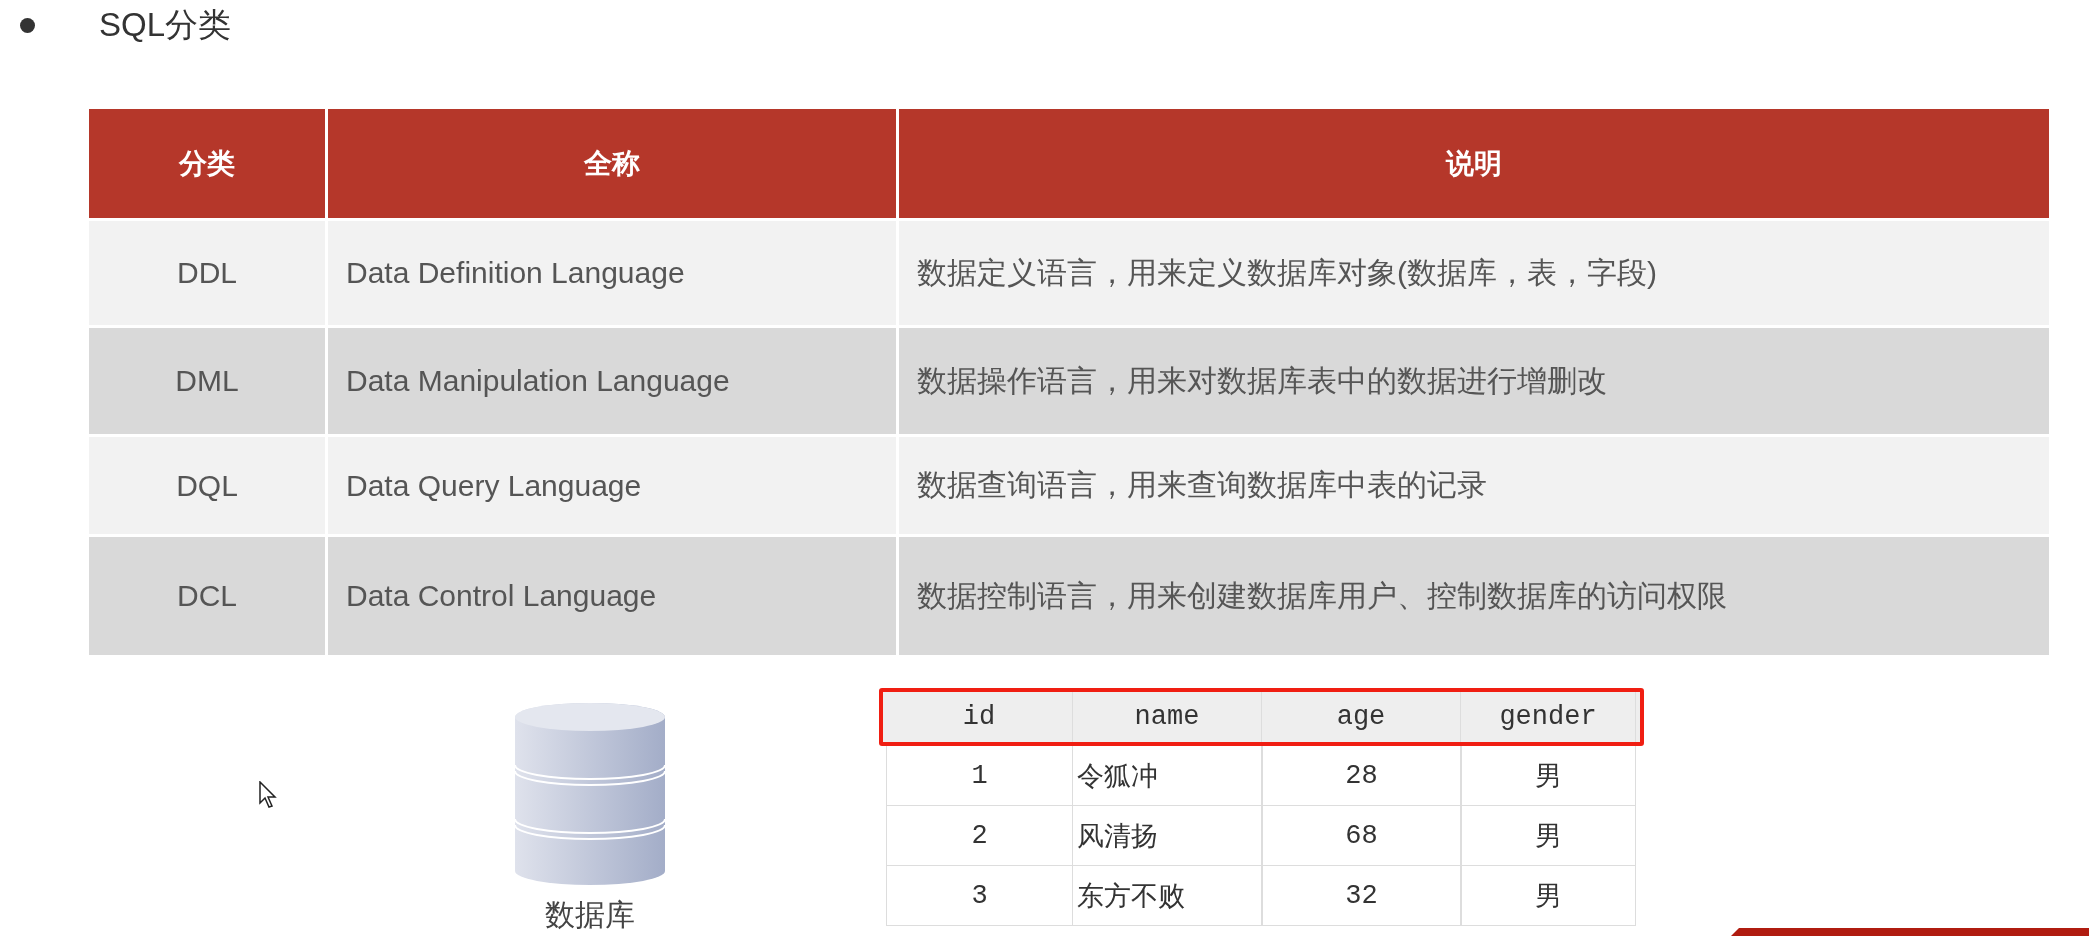  Describe the element at coordinates (208, 597) in the screenshot. I see `table-cell: DCL` at that location.